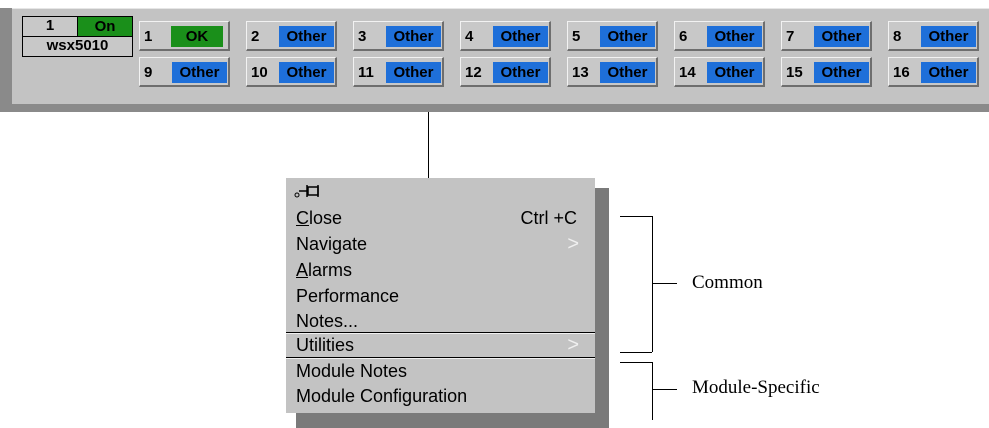 The image size is (989, 428). I want to click on port-6: 6 Other, so click(719, 36).